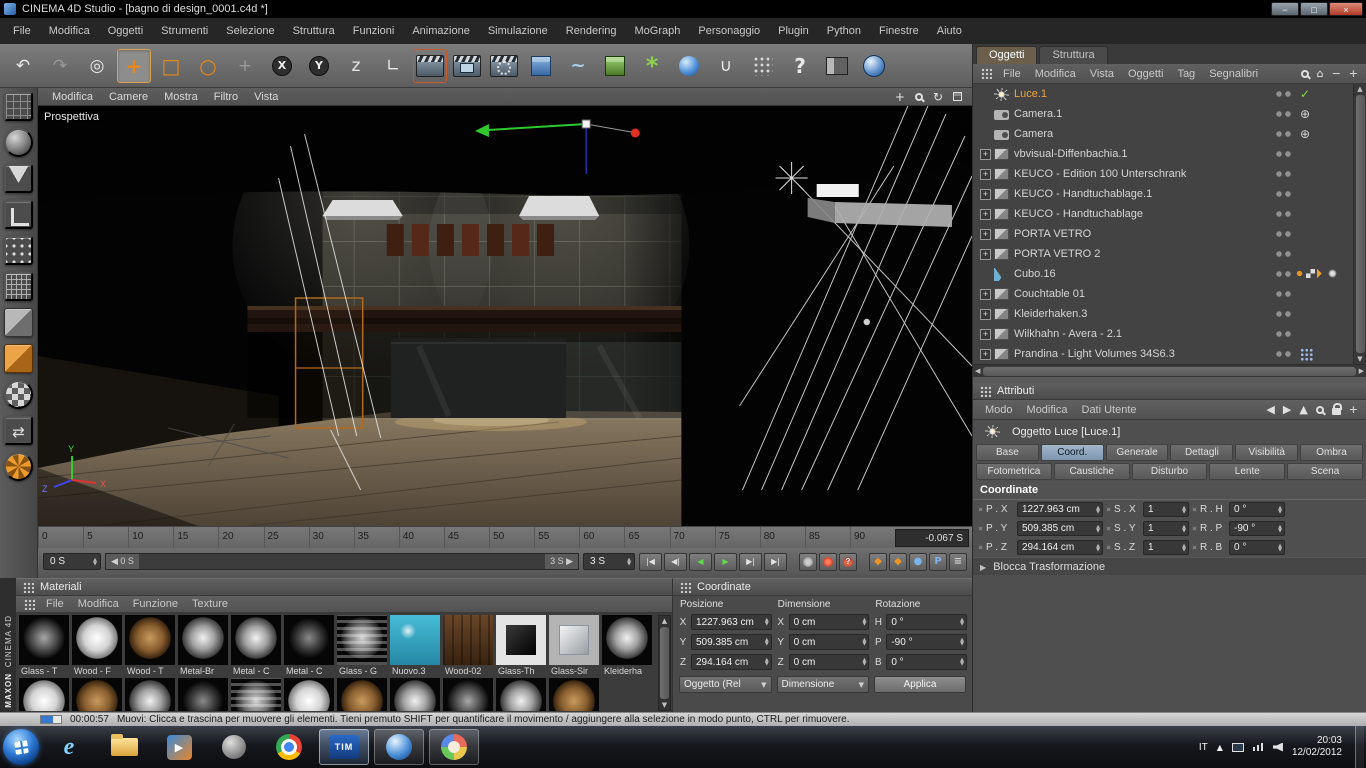  What do you see at coordinates (1186, 74) in the screenshot?
I see `object-manager-menu-item: Tag` at bounding box center [1186, 74].